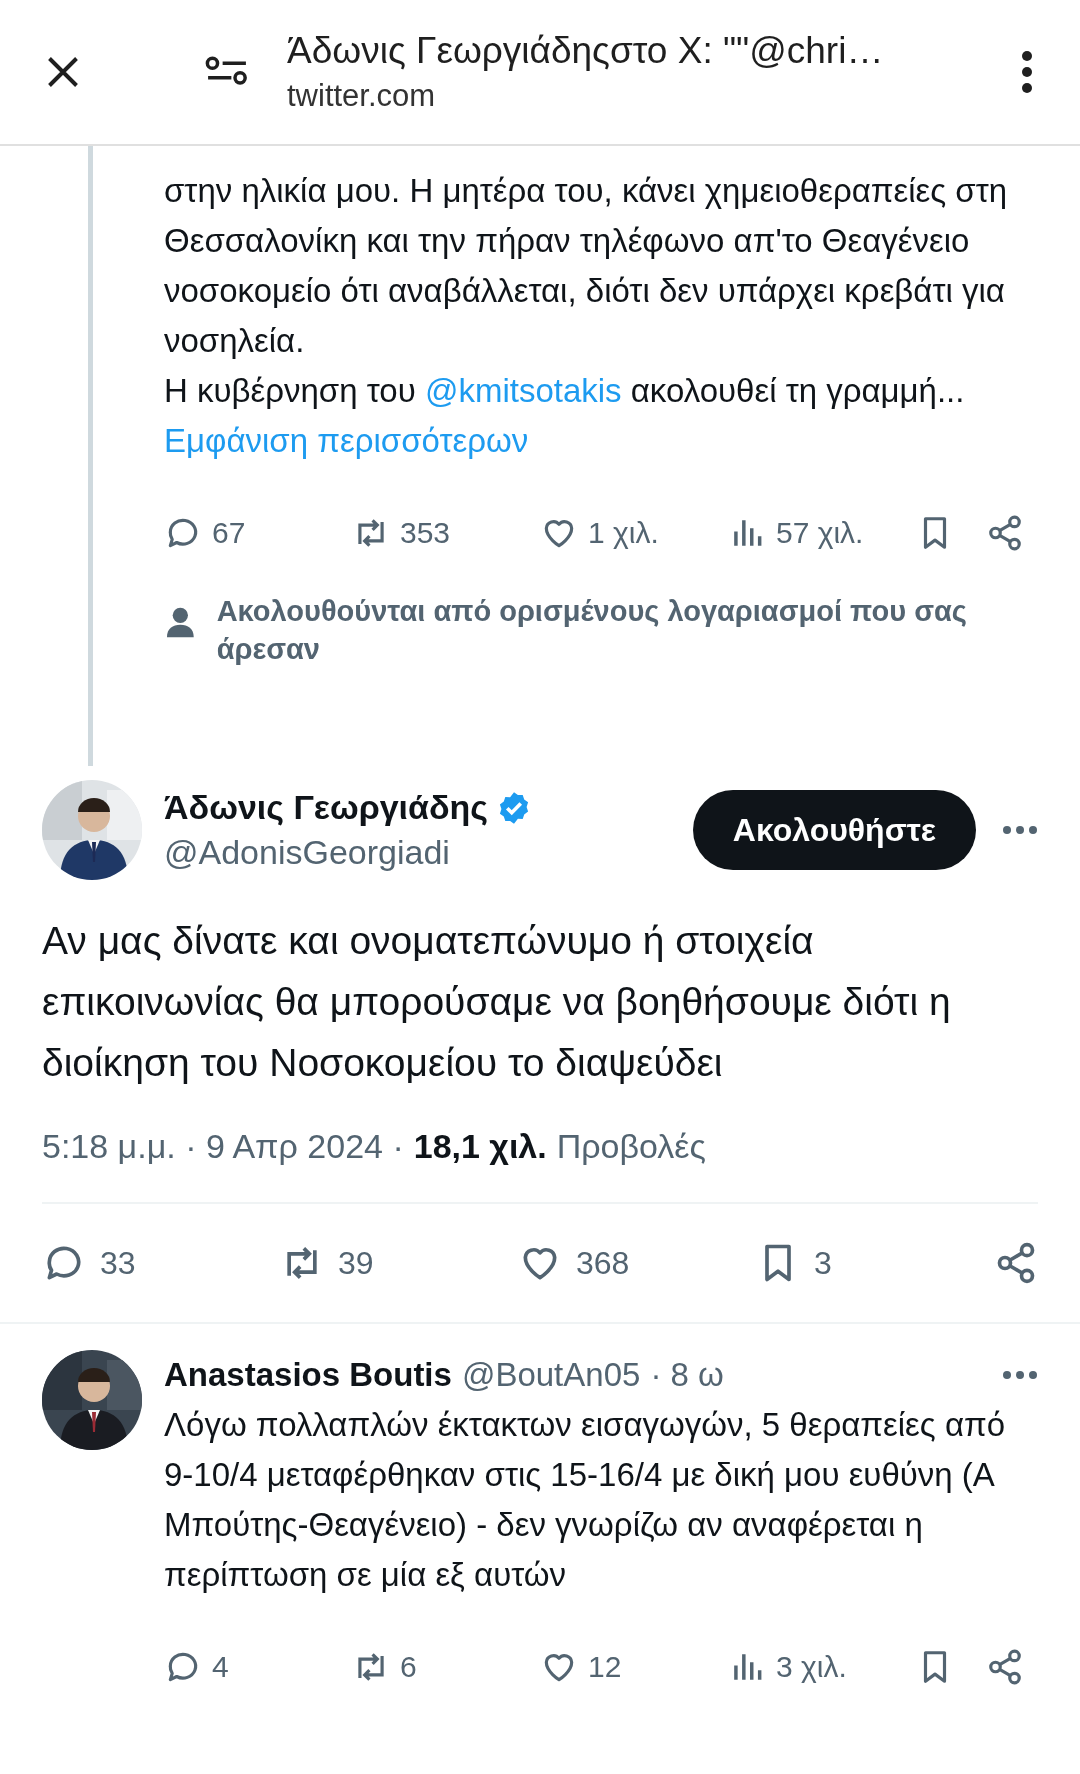 This screenshot has height=1774, width=1080. Describe the element at coordinates (308, 1375) in the screenshot. I see `author-name: Anastasios Boutis` at that location.